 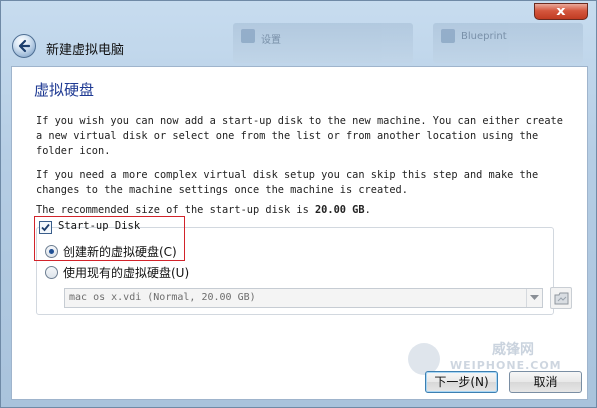 What do you see at coordinates (162, 297) in the screenshot?
I see `existing-disk-value: mac os x.vdi (Normal, 20.00 GB)` at bounding box center [162, 297].